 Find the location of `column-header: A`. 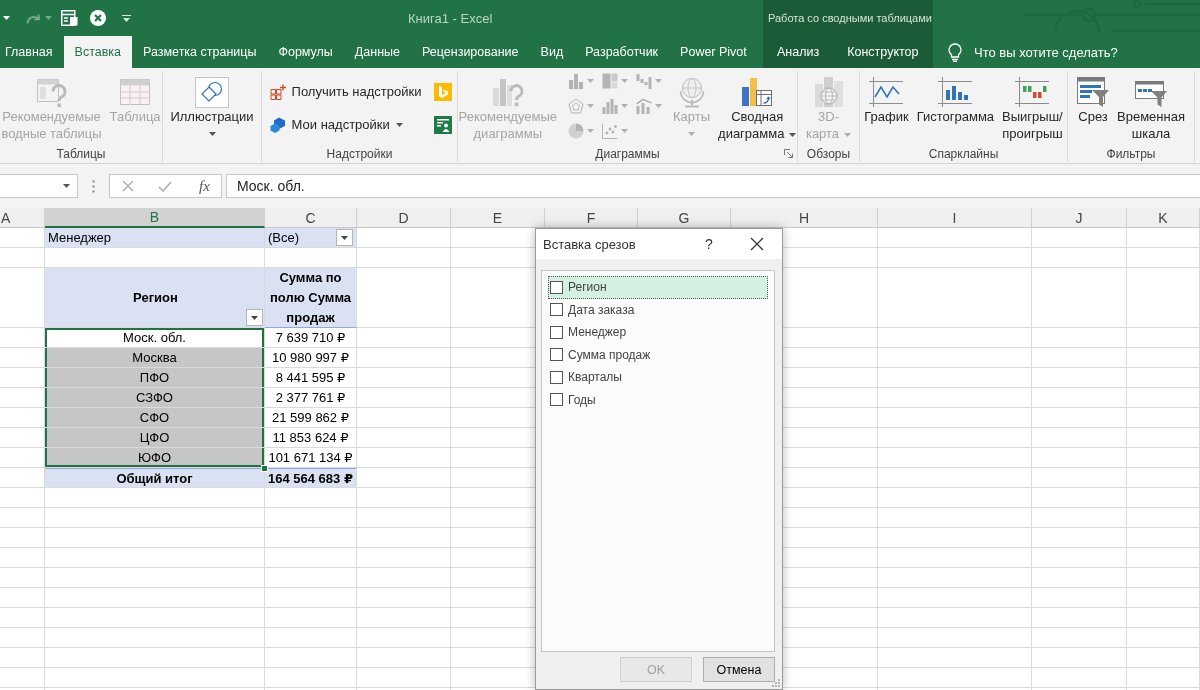

column-header: A is located at coordinates (22, 218).